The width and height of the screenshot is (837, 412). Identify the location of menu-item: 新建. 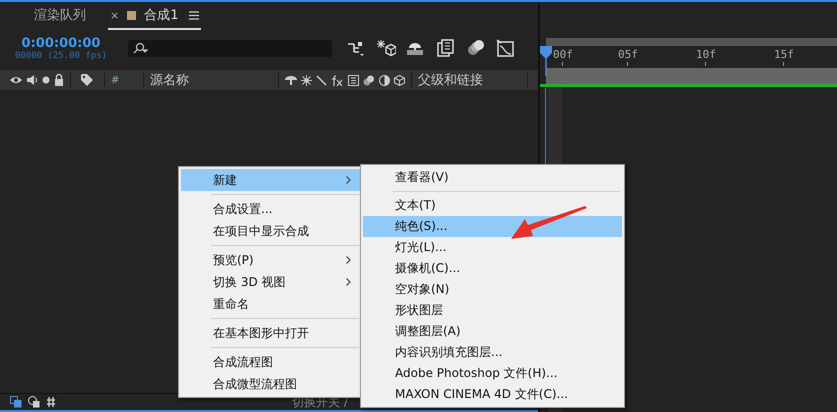
(271, 180).